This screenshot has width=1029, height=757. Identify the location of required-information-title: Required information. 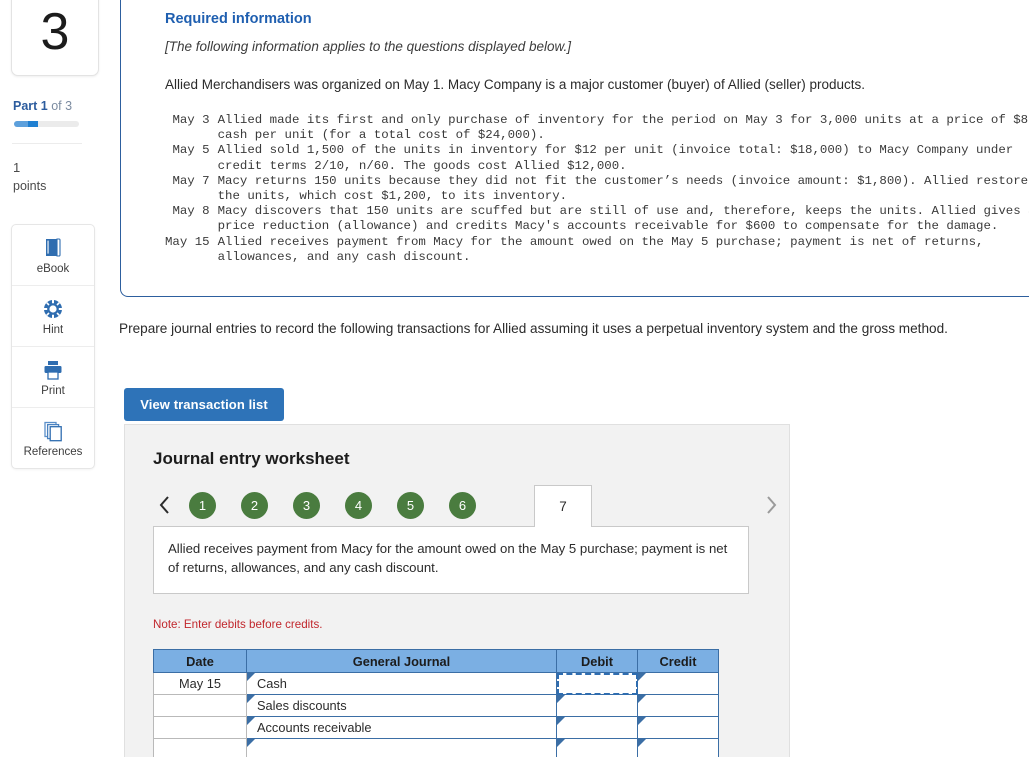
(238, 19).